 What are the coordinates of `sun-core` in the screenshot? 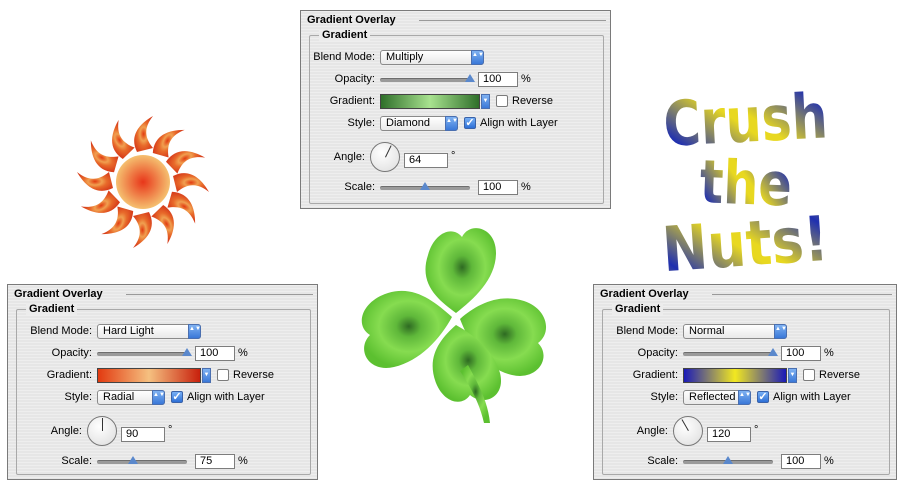 It's located at (143, 182).